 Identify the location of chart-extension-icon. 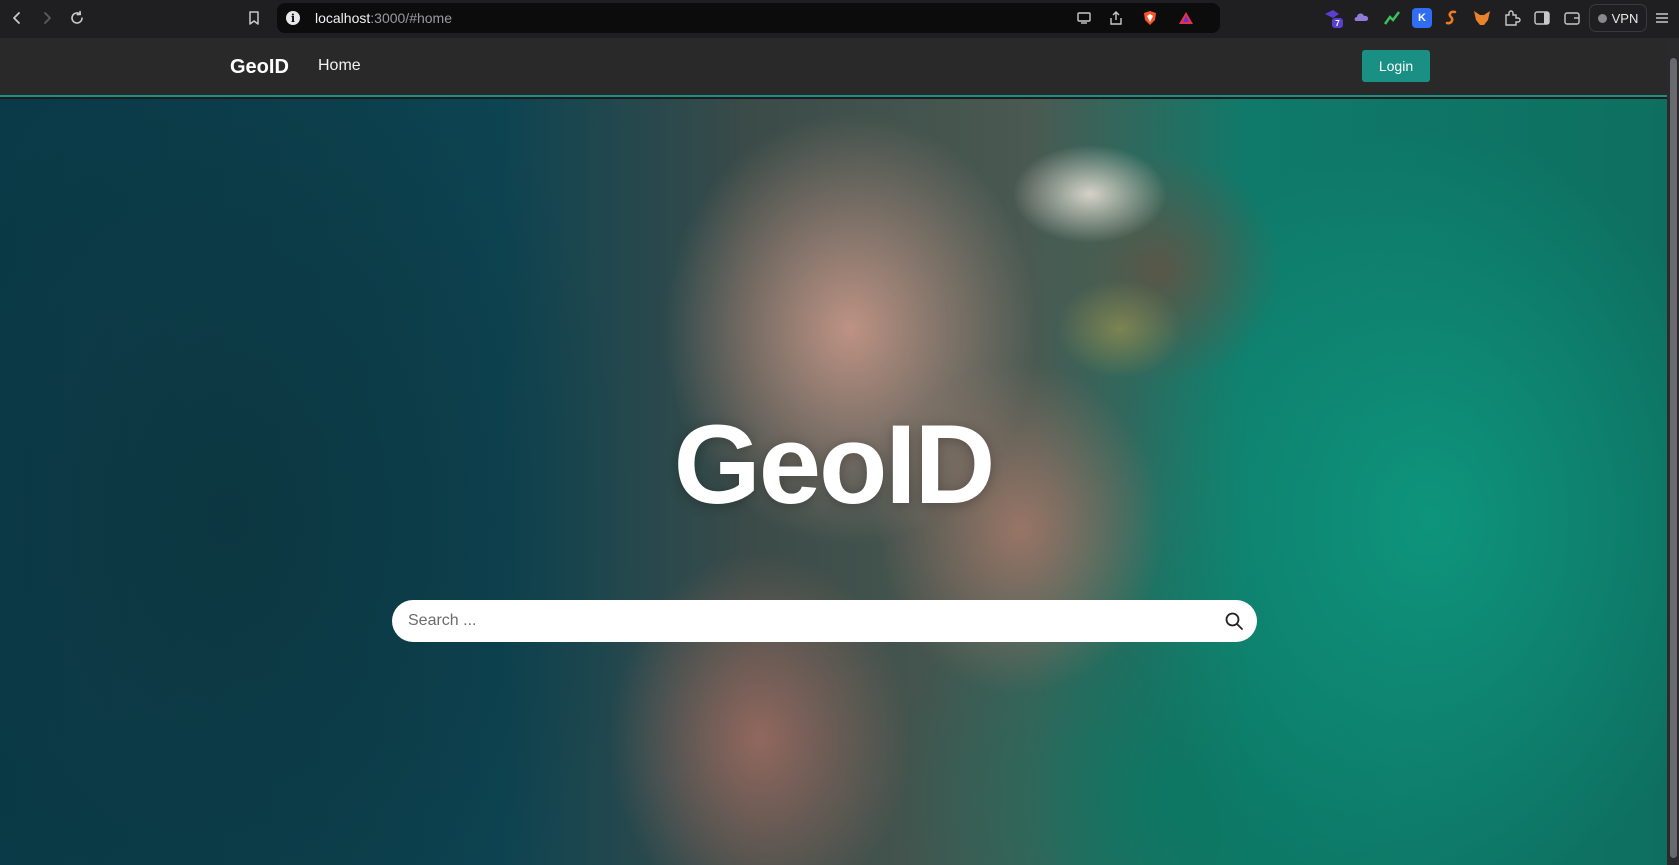
(1392, 18).